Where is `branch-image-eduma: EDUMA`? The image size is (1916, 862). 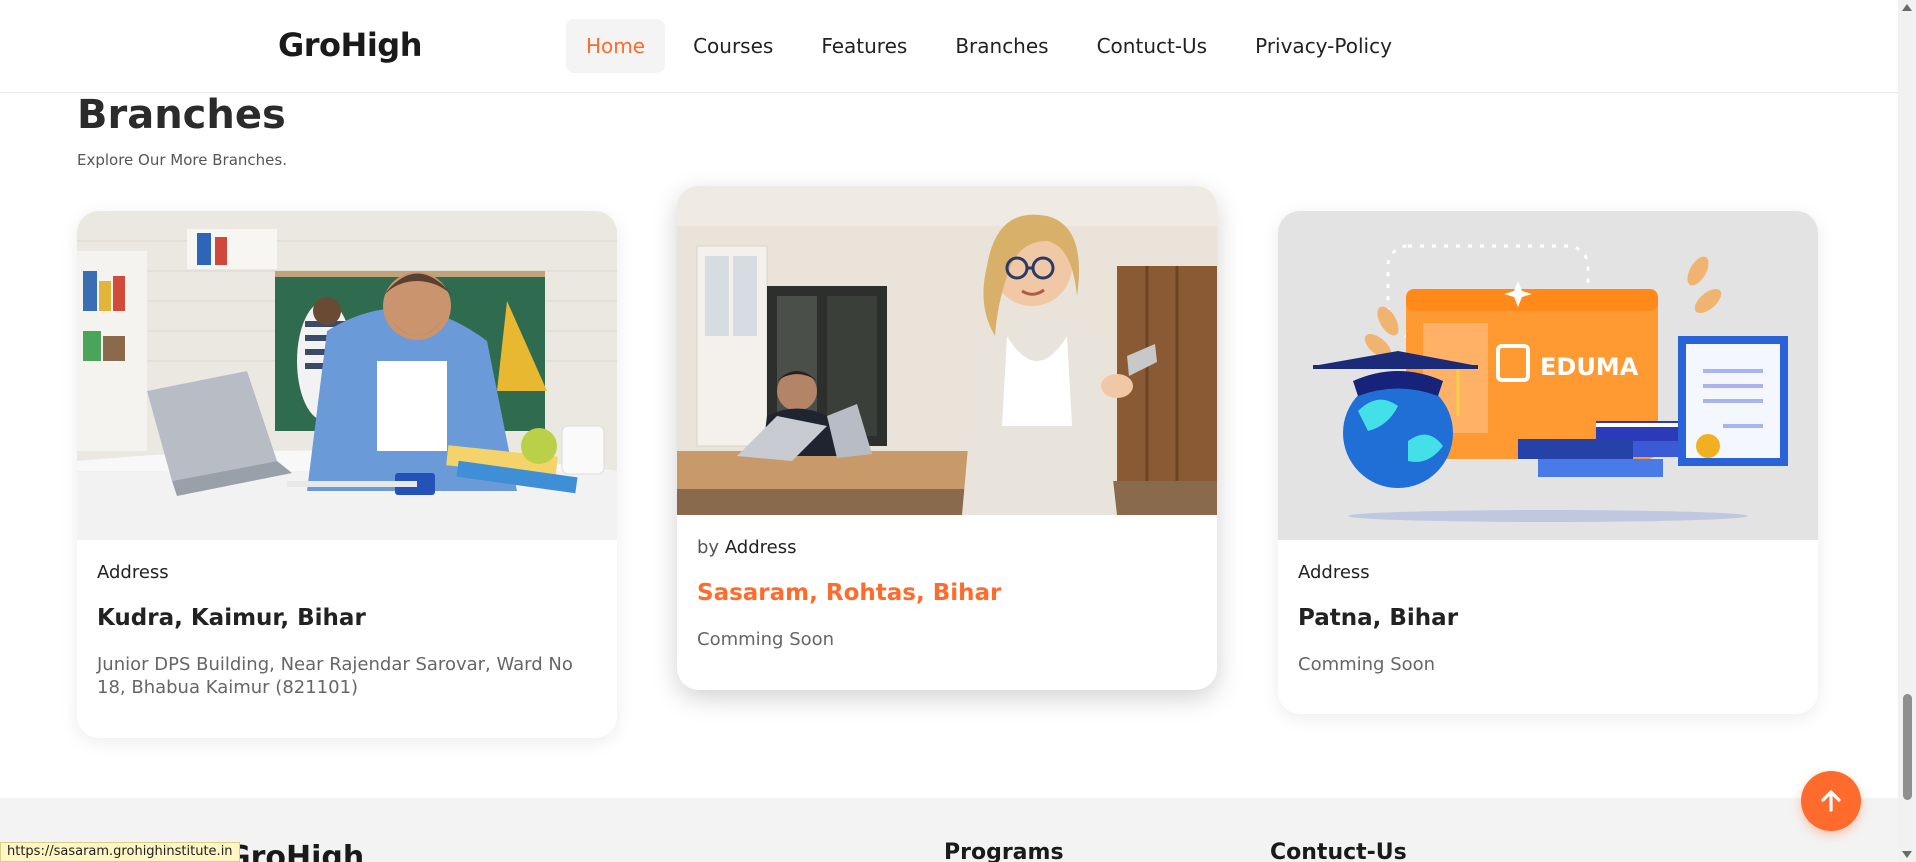 branch-image-eduma: EDUMA is located at coordinates (1548, 375).